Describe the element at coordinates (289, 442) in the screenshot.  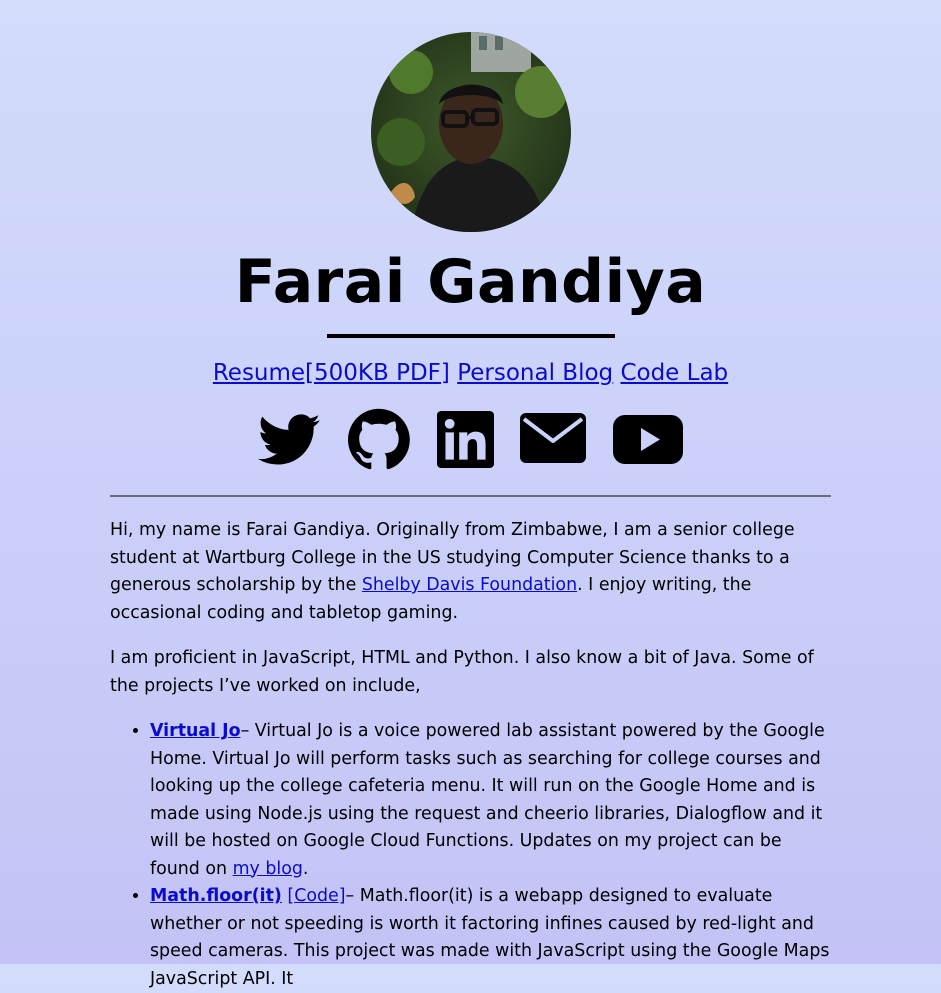
I see `twitter-icon` at that location.